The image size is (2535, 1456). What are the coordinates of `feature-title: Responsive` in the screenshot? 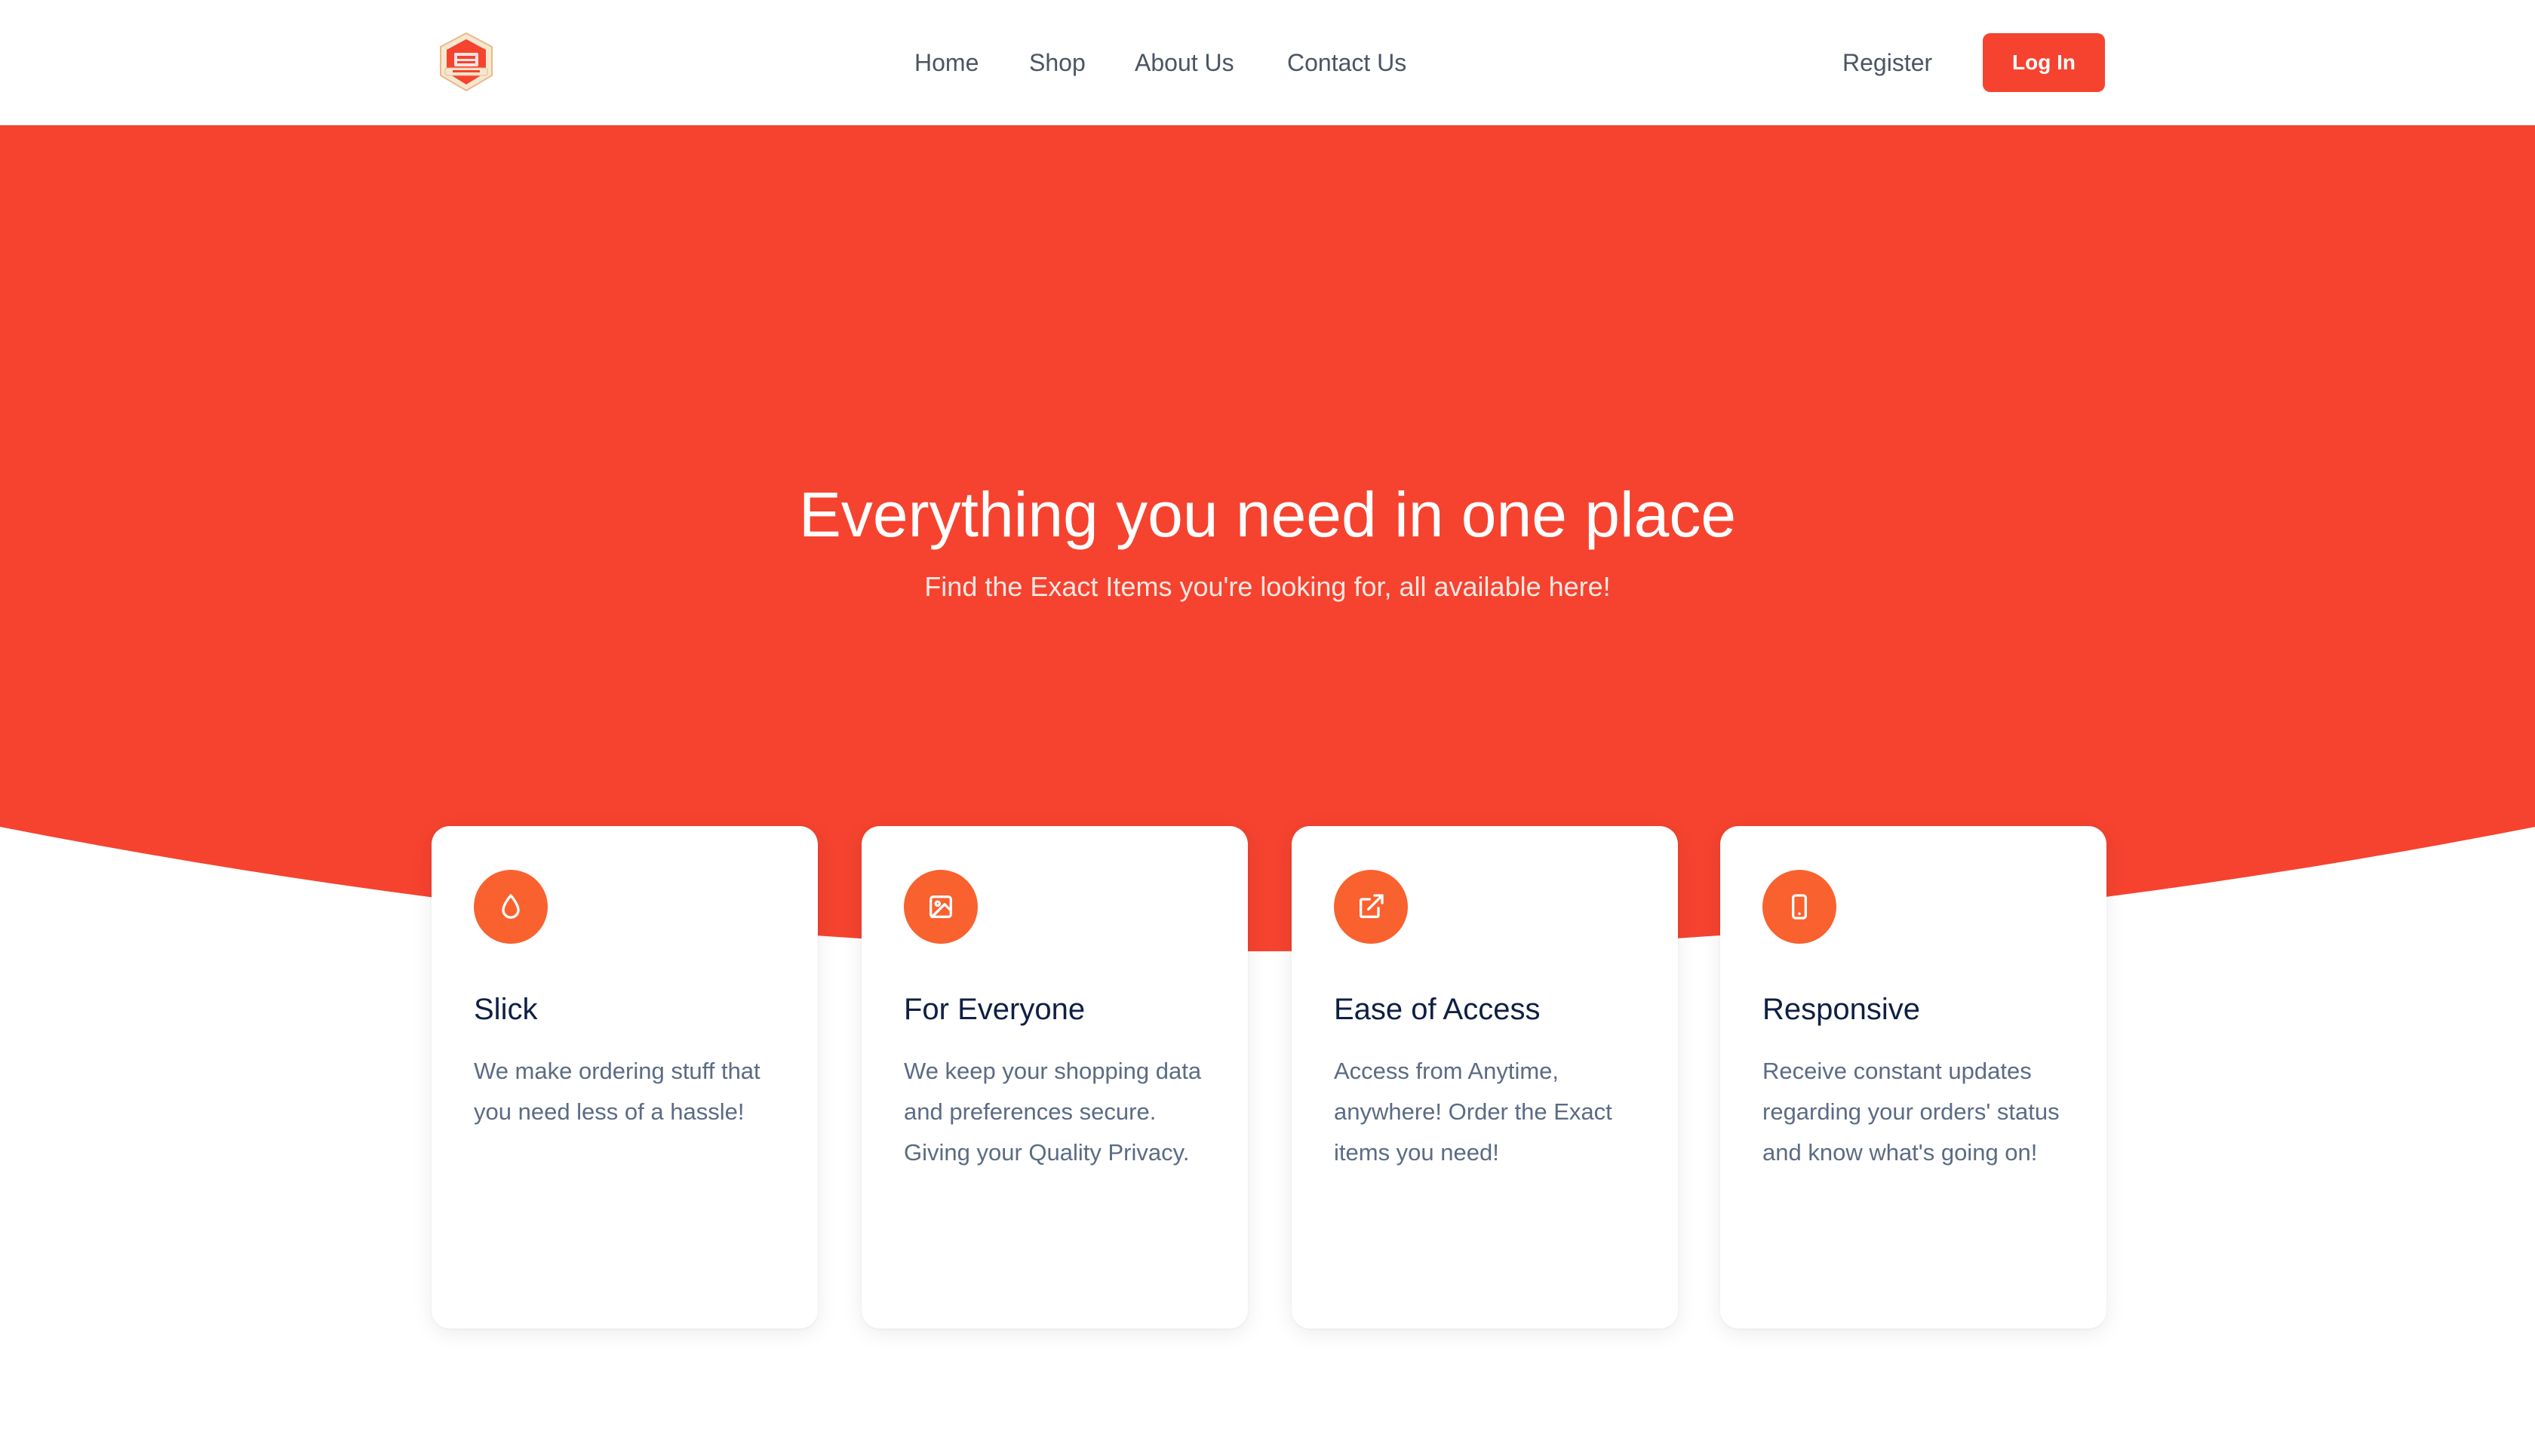 It's located at (1841, 1009).